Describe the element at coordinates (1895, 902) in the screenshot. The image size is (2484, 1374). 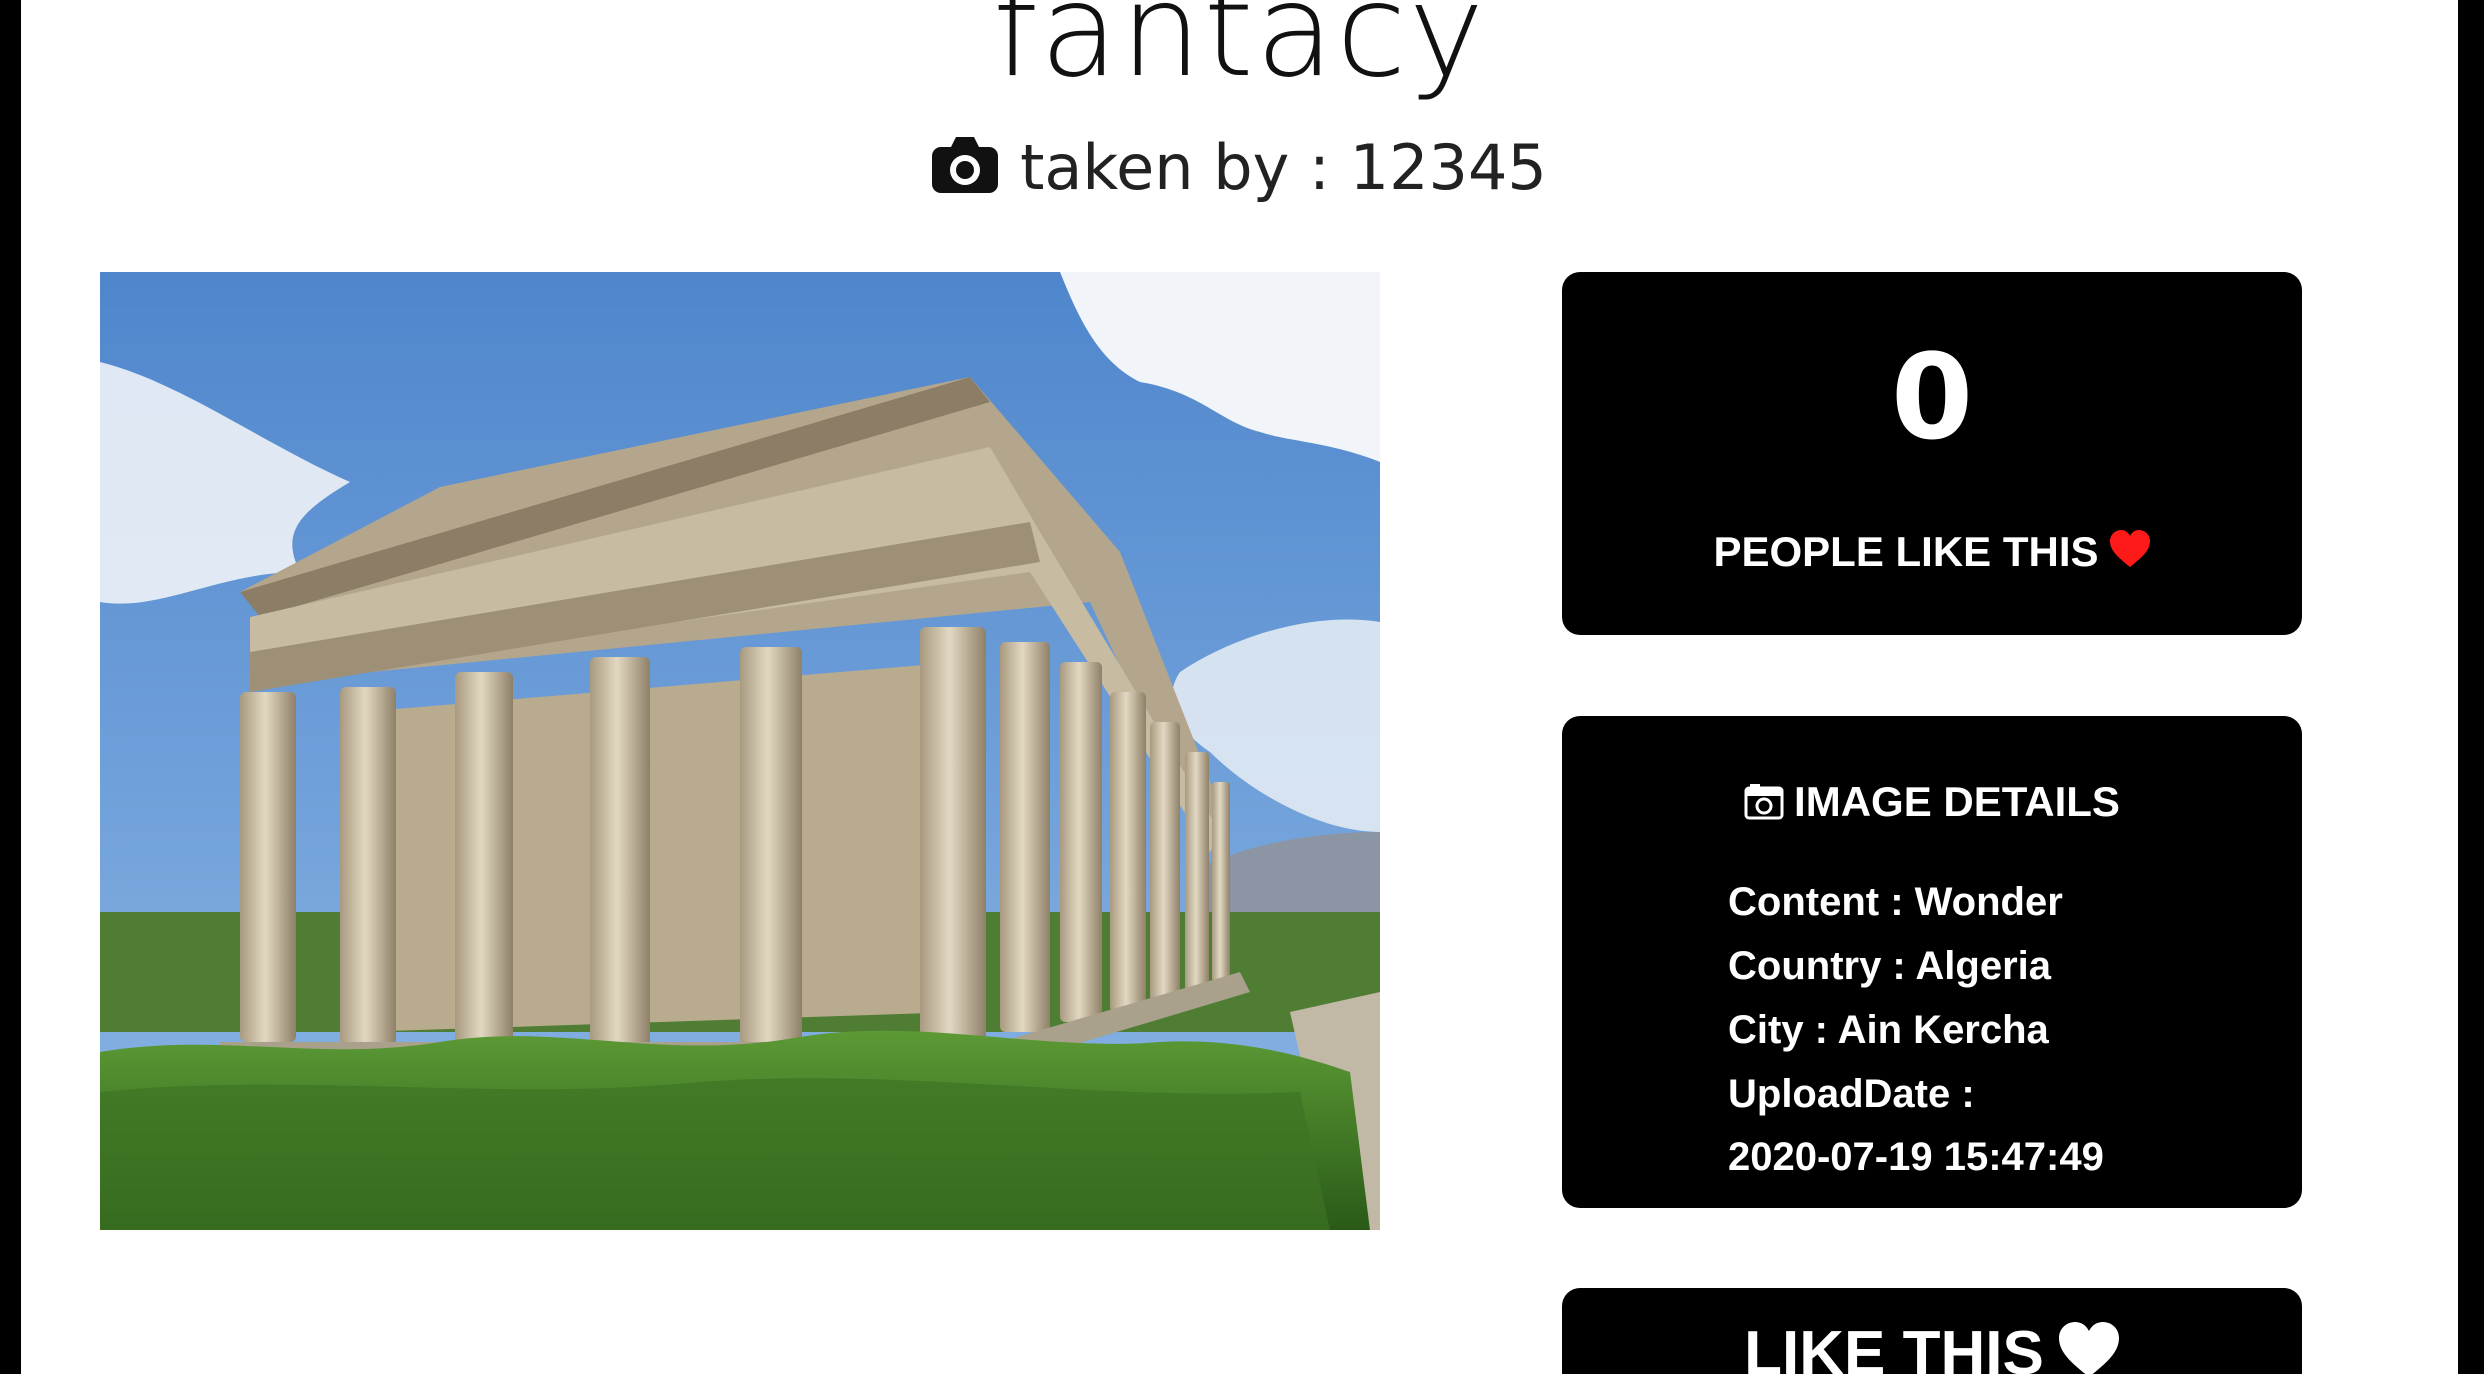
I see `detail-content: Content : Wonder` at that location.